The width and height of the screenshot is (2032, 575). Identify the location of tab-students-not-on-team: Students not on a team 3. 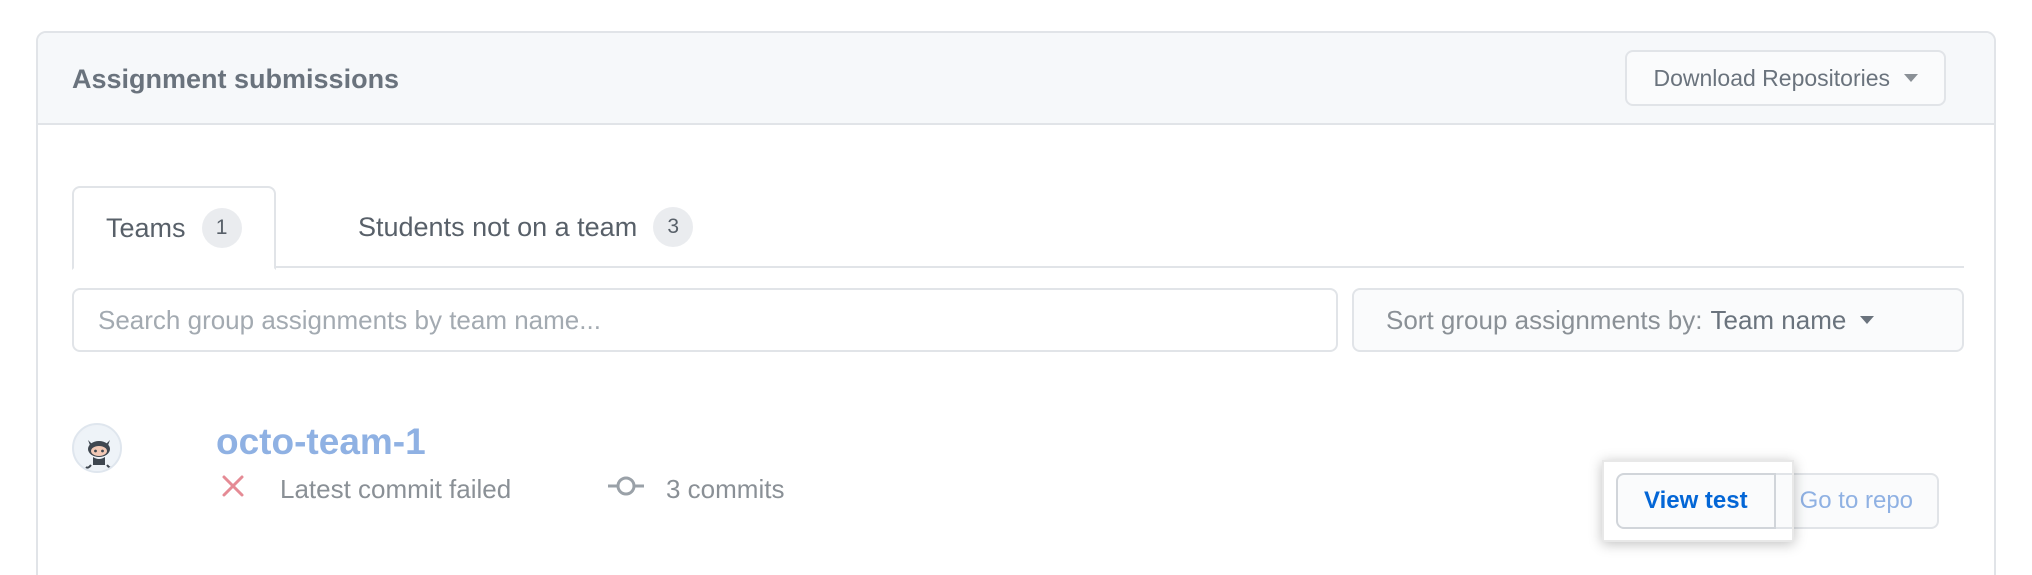
(525, 227).